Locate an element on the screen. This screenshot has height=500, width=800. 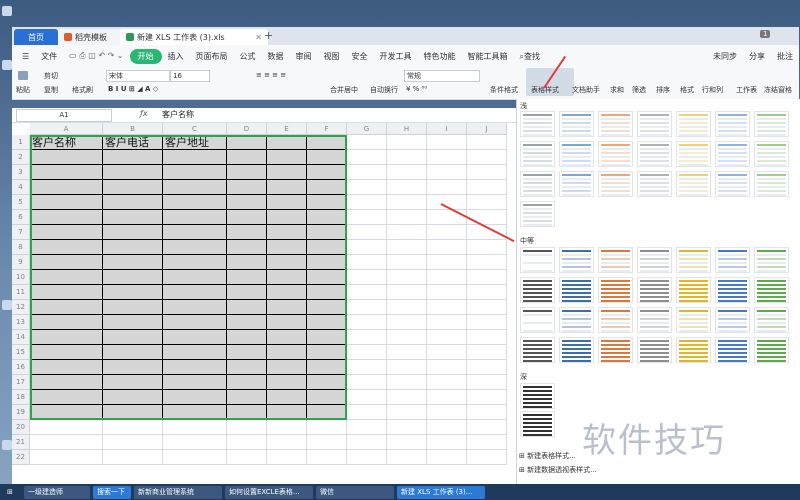
bold-icon: B I U ⊞ ◢ A ◇ is located at coordinates (133, 89).